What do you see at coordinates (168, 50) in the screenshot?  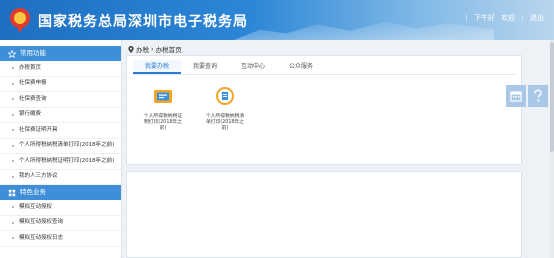 I see `breadcrumb-current: 办税首页` at bounding box center [168, 50].